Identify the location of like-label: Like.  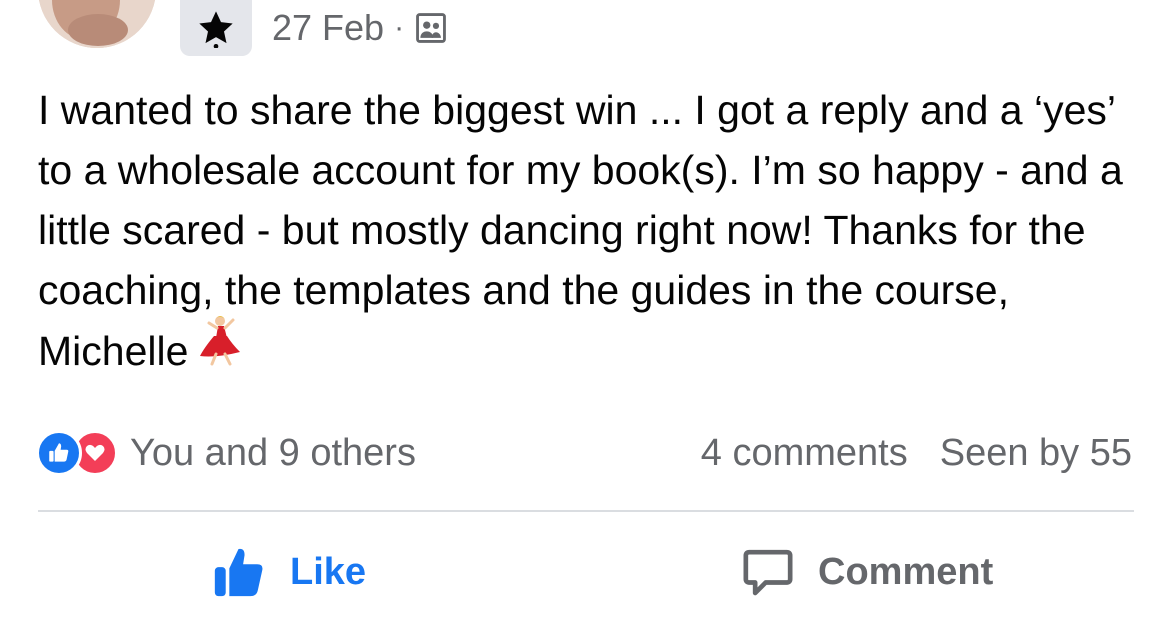
(328, 571).